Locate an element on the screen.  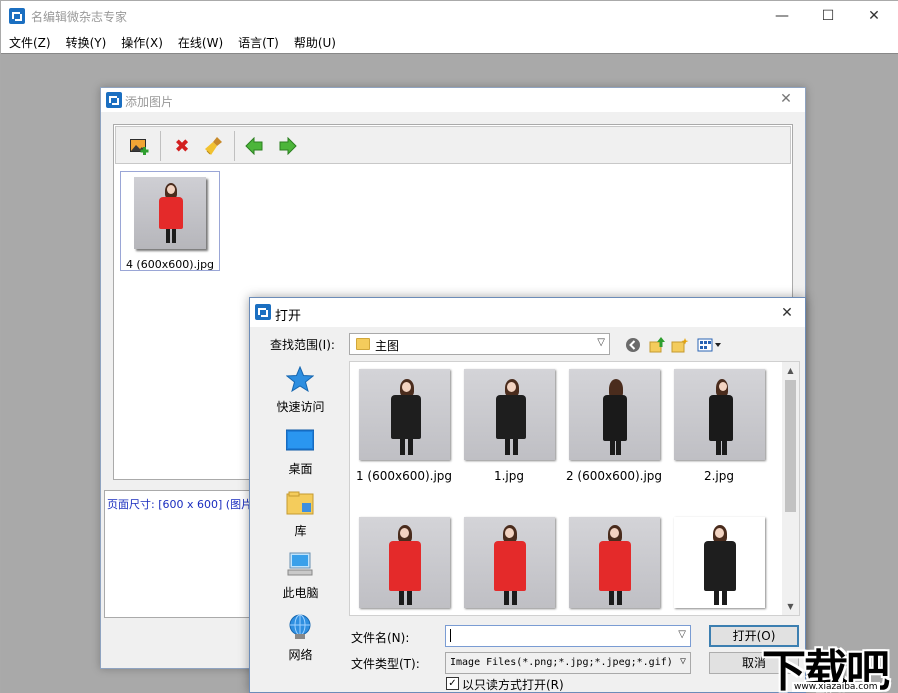
file-name: 1 (600x600).jpg is located at coordinates (404, 476).